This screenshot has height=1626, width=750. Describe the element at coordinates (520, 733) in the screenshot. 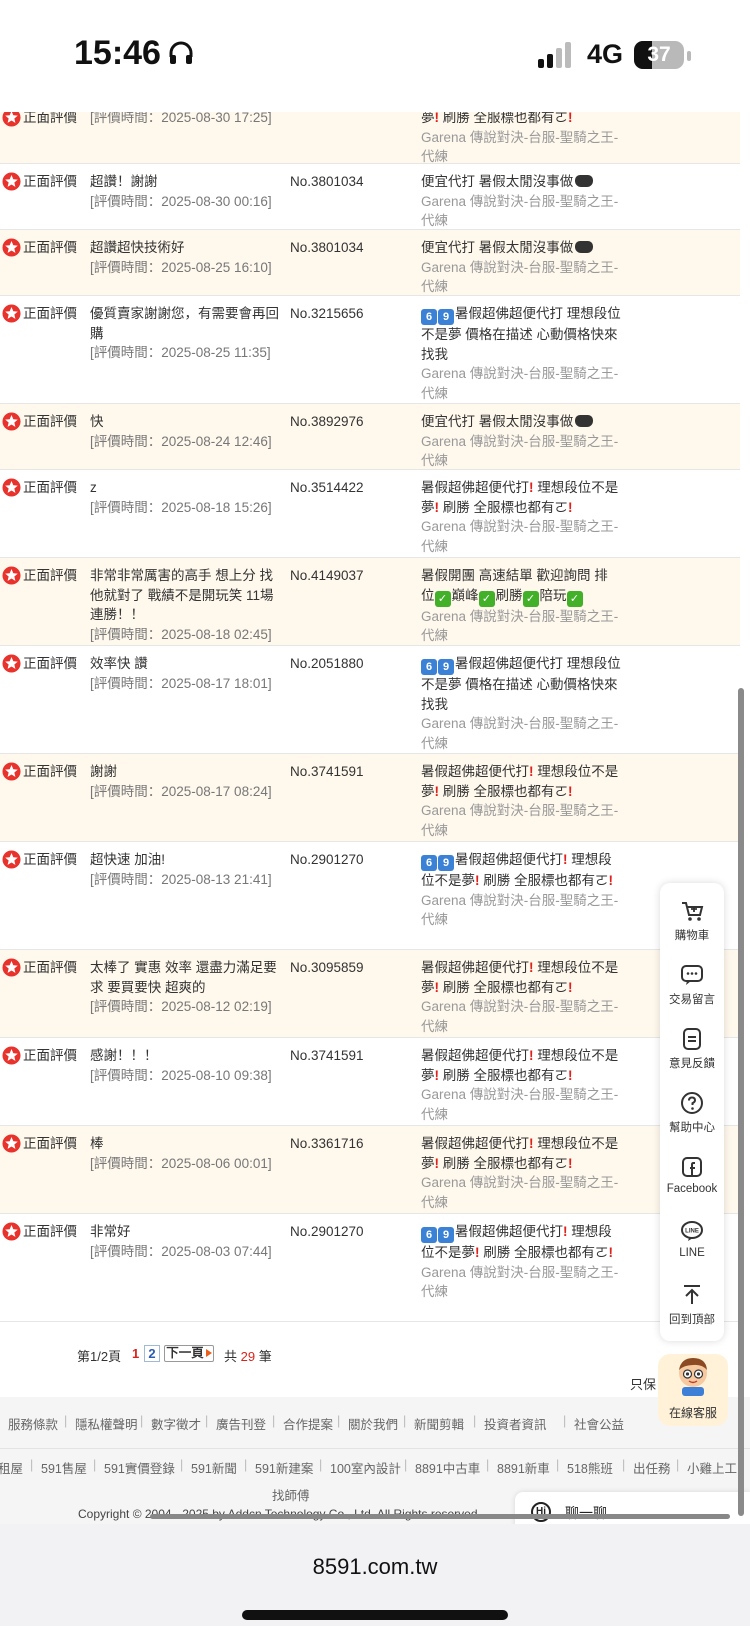

I see `product-game: Garena 傳說對決-台服-聖騎之王-代練` at that location.